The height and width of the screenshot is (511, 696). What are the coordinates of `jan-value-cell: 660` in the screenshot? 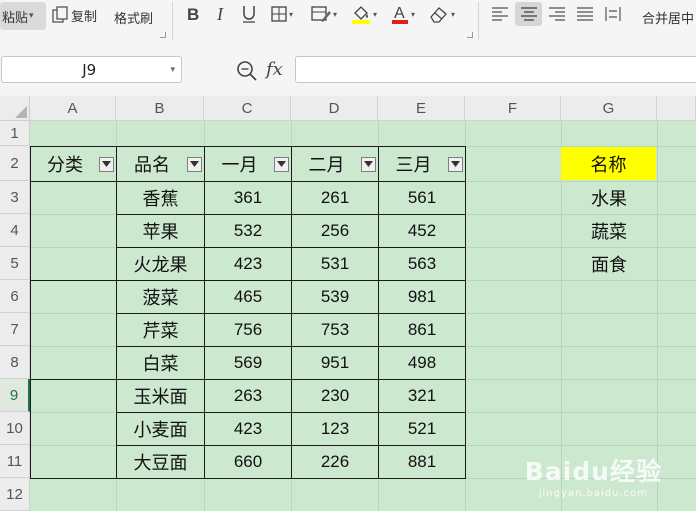 It's located at (248, 462).